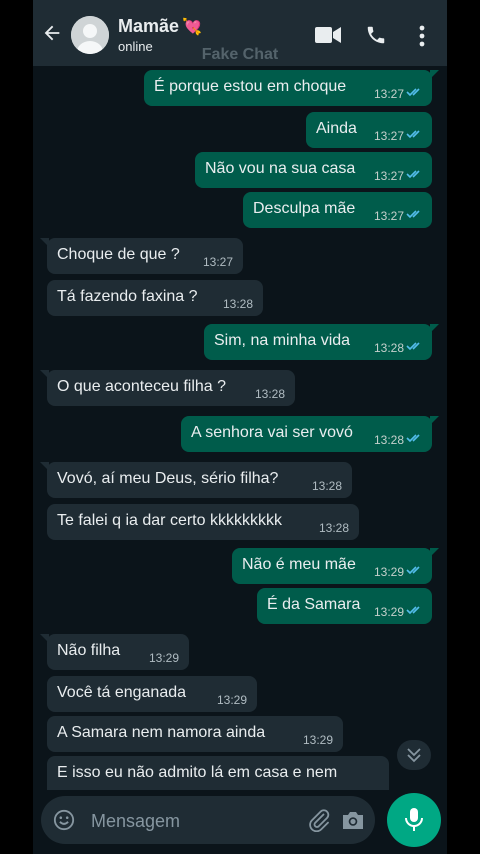 The width and height of the screenshot is (480, 854). What do you see at coordinates (353, 820) in the screenshot?
I see `camera-icon` at bounding box center [353, 820].